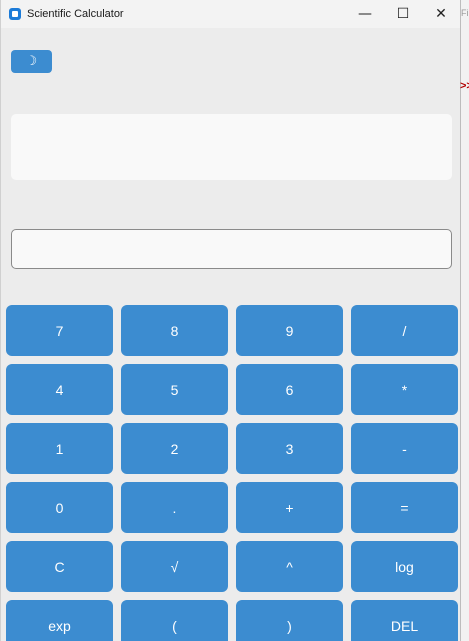 The height and width of the screenshot is (641, 469). What do you see at coordinates (231, 147) in the screenshot?
I see `history-display` at bounding box center [231, 147].